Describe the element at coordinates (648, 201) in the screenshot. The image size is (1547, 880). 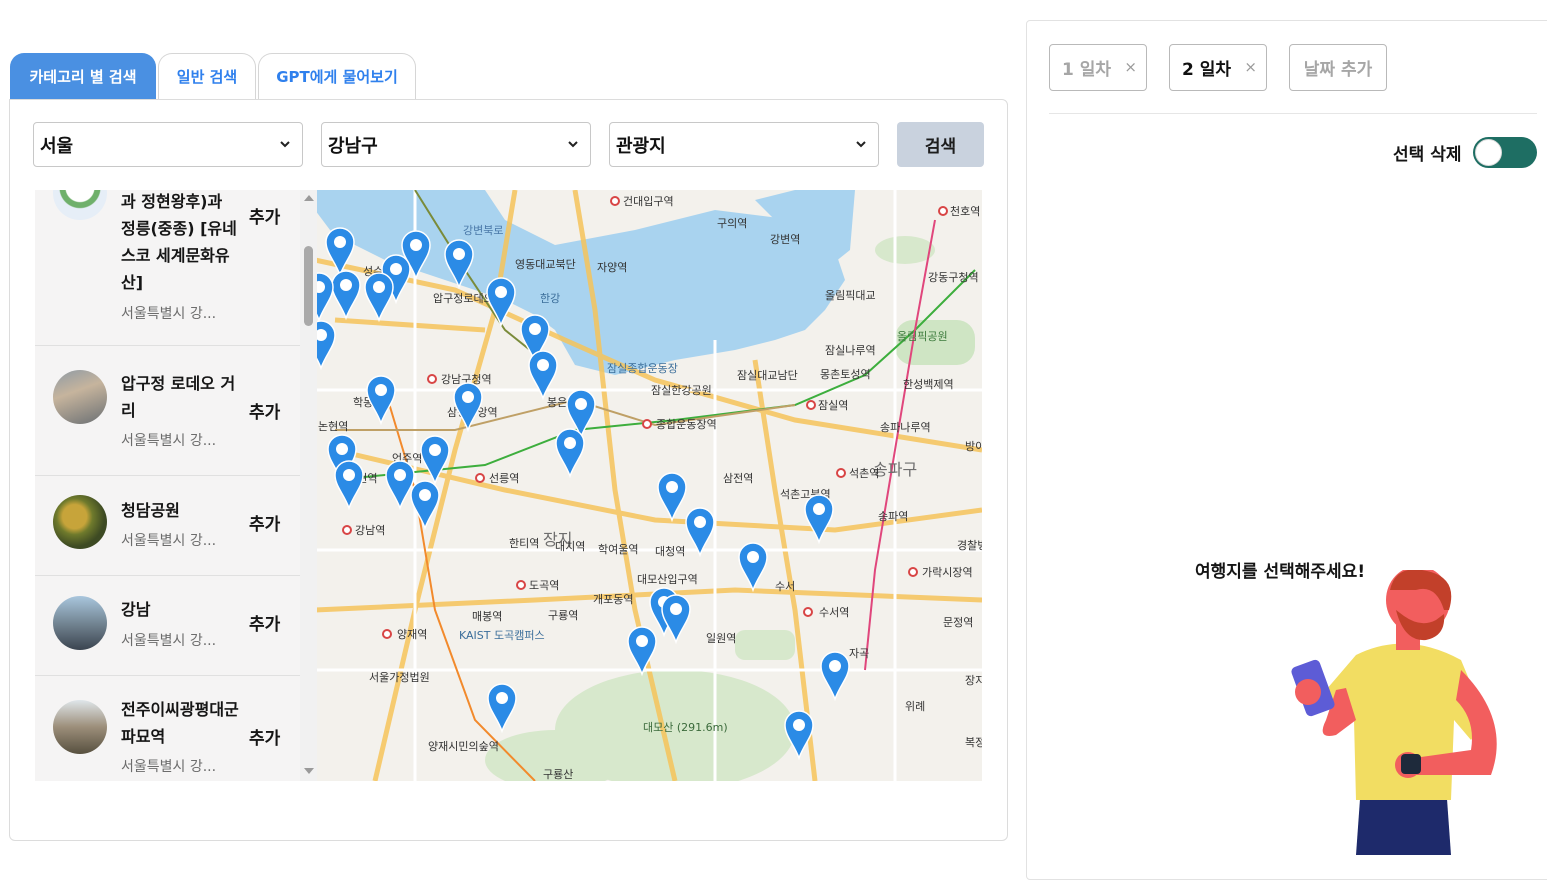
I see `map-label: 건대입구역` at that location.